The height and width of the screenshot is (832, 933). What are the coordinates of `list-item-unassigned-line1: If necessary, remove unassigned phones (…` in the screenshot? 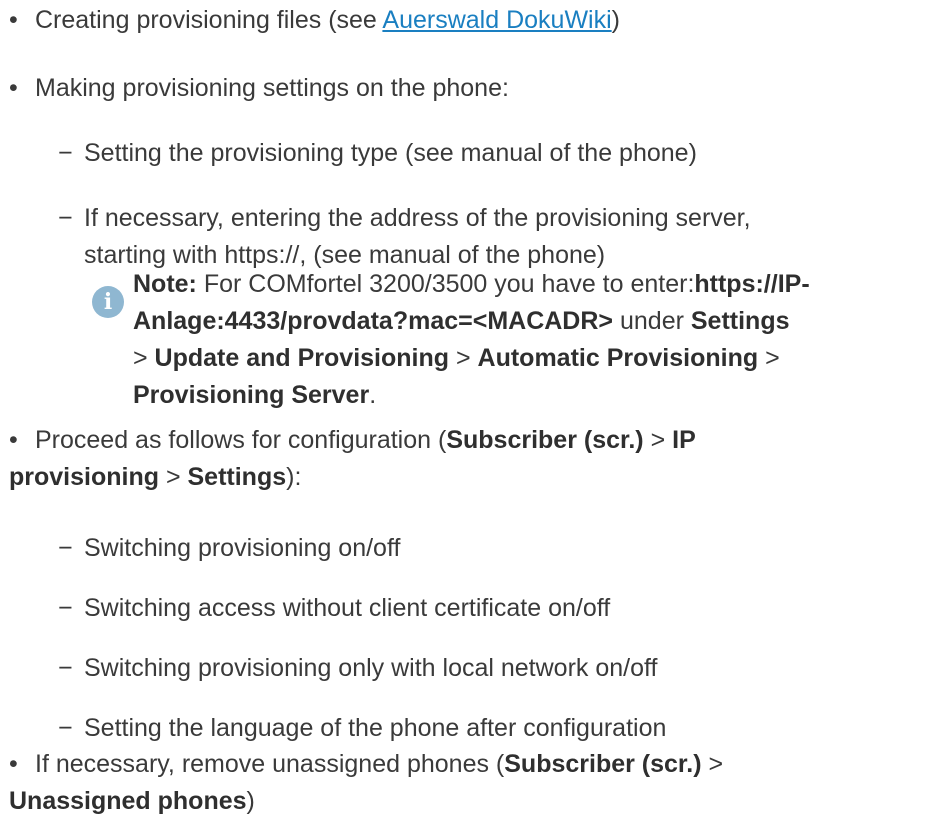 It's located at (379, 764).